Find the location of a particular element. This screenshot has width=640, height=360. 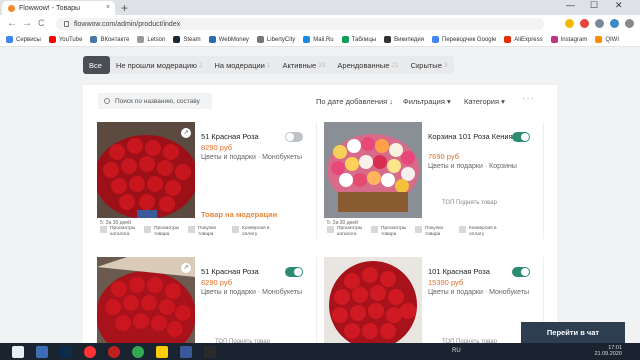

filter-tab-count: 1 is located at coordinates (268, 65).